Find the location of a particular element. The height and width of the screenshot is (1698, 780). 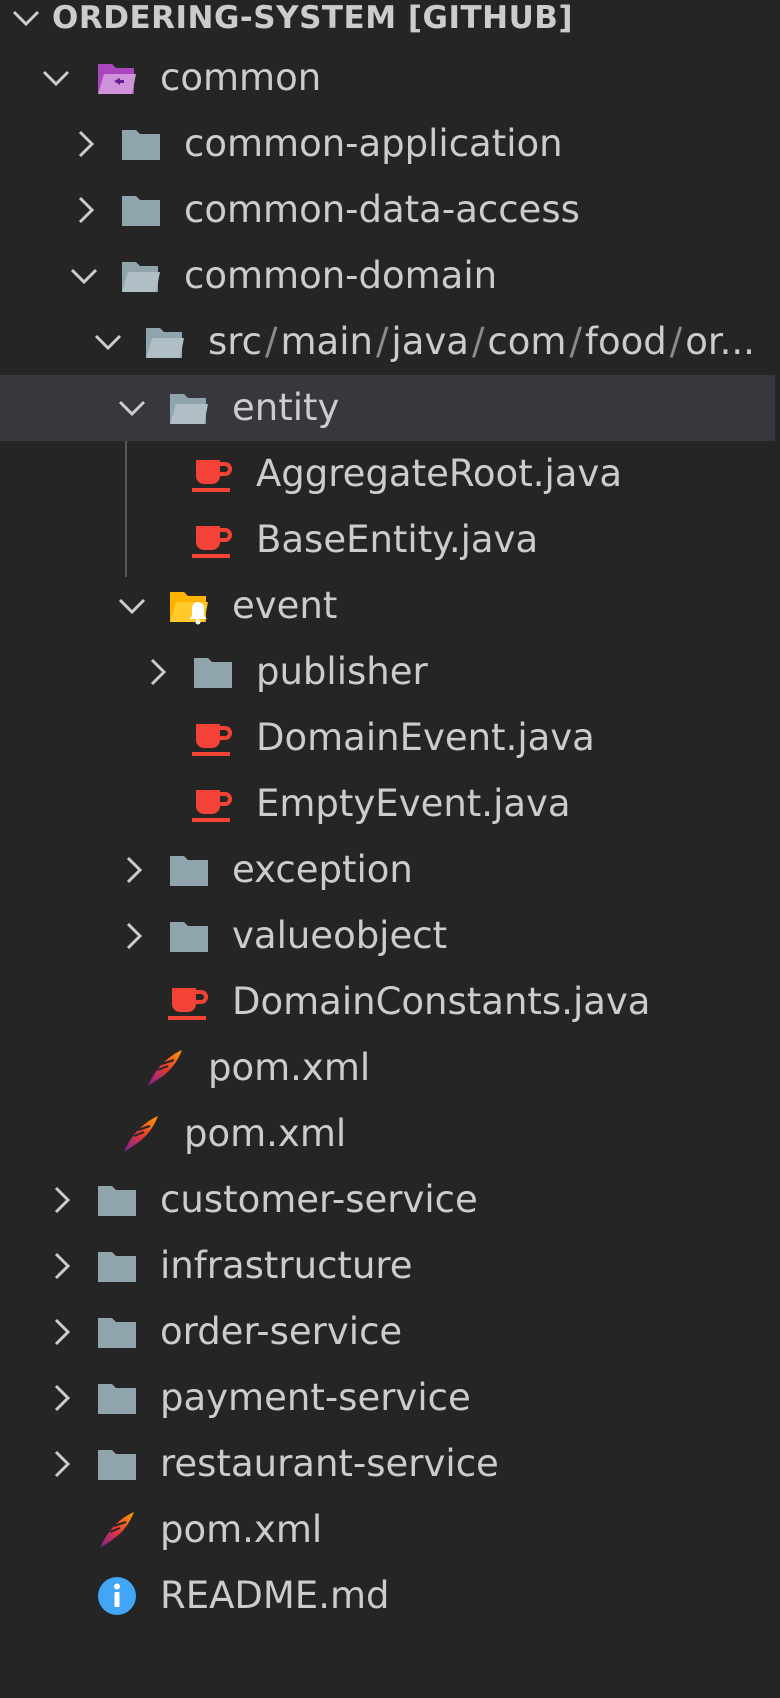

tree-item-label: DomainConstants.java is located at coordinates (441, 1001).